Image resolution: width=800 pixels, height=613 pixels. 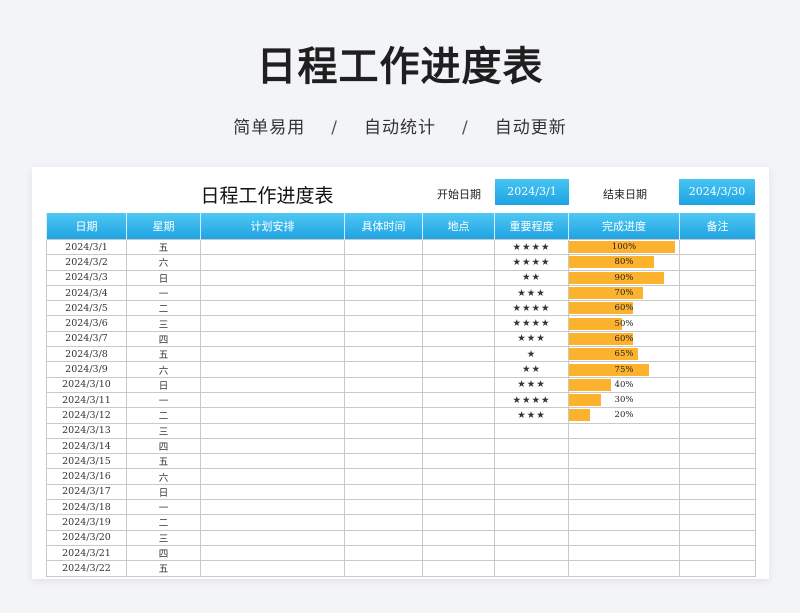 What do you see at coordinates (531, 369) in the screenshot?
I see `cell-importance: ★★` at bounding box center [531, 369].